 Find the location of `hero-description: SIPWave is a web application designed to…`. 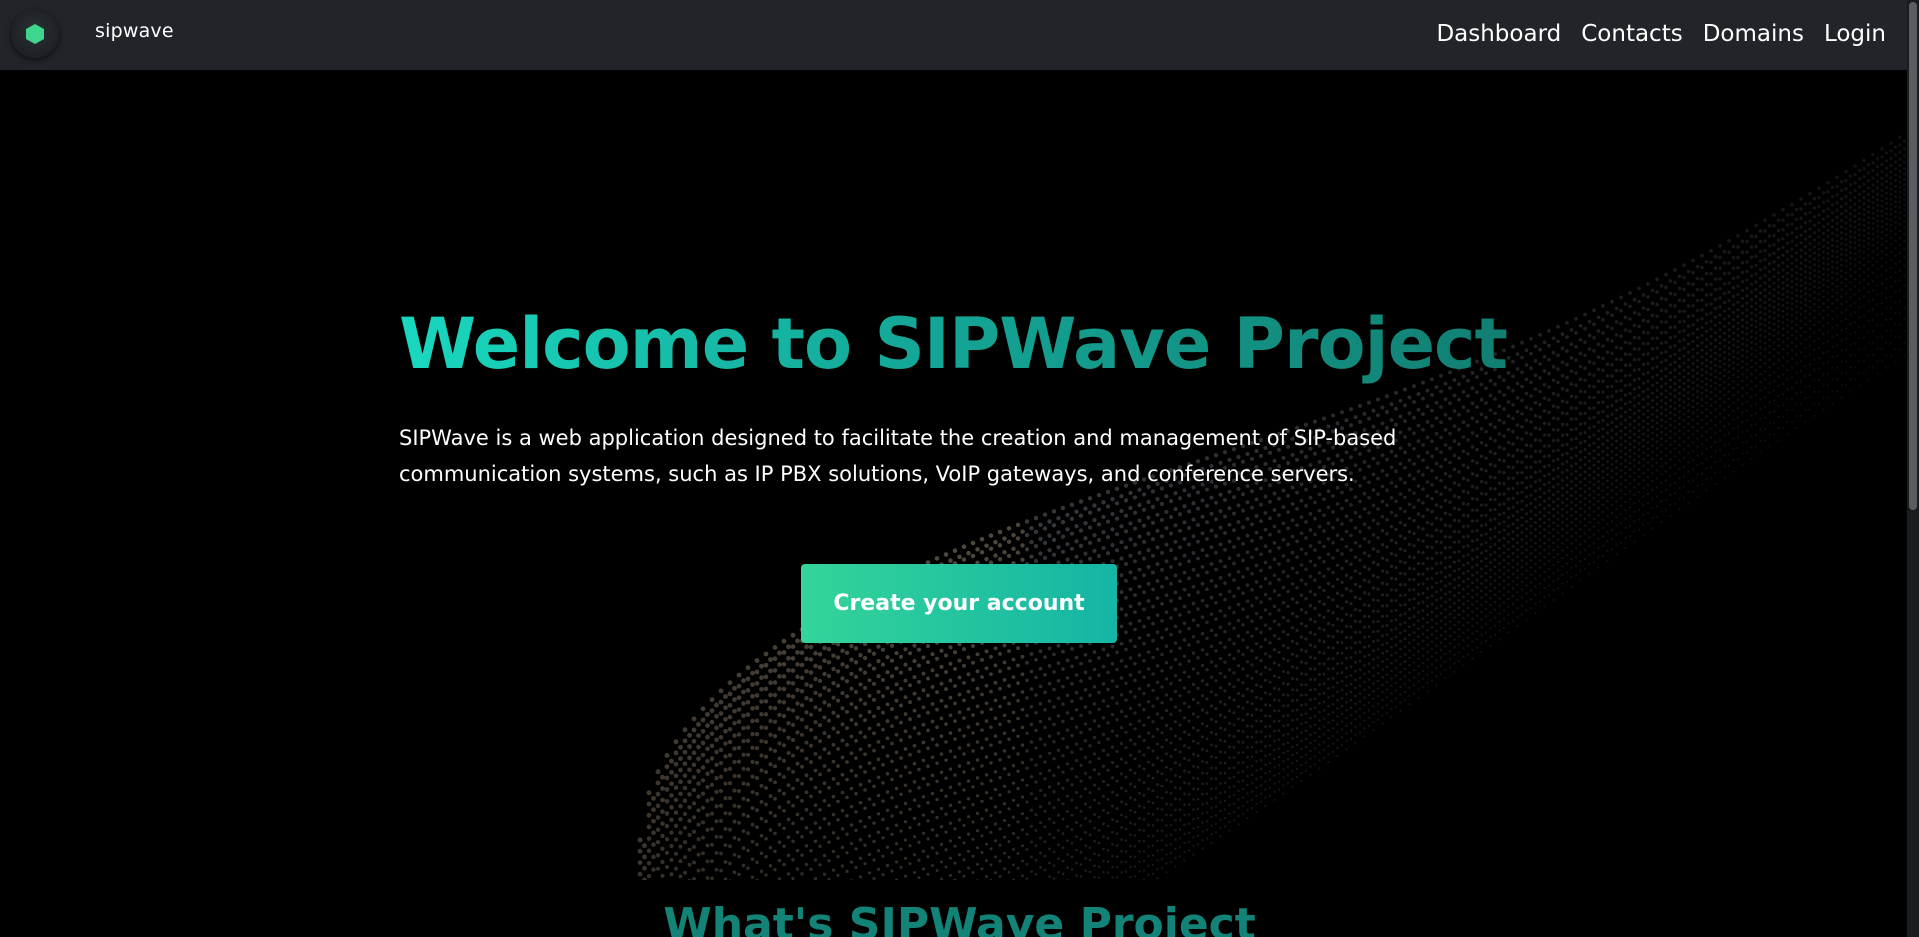

hero-description: SIPWave is a web application designed to… is located at coordinates (898, 456).